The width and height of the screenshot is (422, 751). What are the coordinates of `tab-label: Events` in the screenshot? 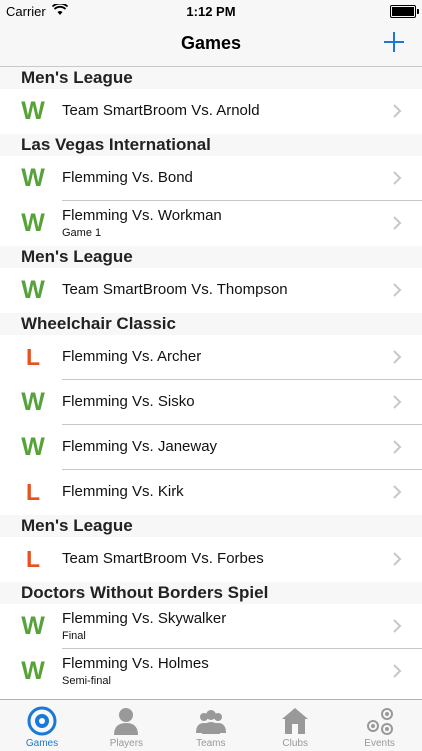 It's located at (379, 743).